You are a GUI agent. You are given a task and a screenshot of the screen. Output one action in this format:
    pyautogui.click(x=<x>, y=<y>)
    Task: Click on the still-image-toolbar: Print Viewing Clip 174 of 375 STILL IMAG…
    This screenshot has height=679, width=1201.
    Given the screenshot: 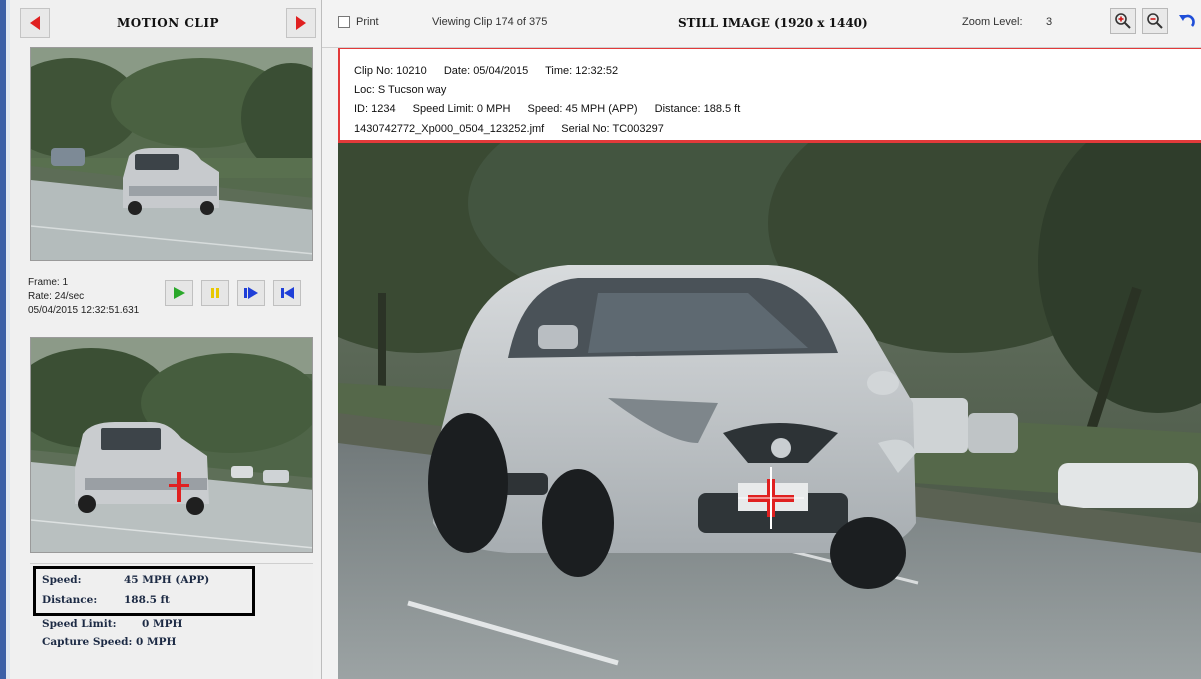 What is the action you would take?
    pyautogui.click(x=761, y=24)
    